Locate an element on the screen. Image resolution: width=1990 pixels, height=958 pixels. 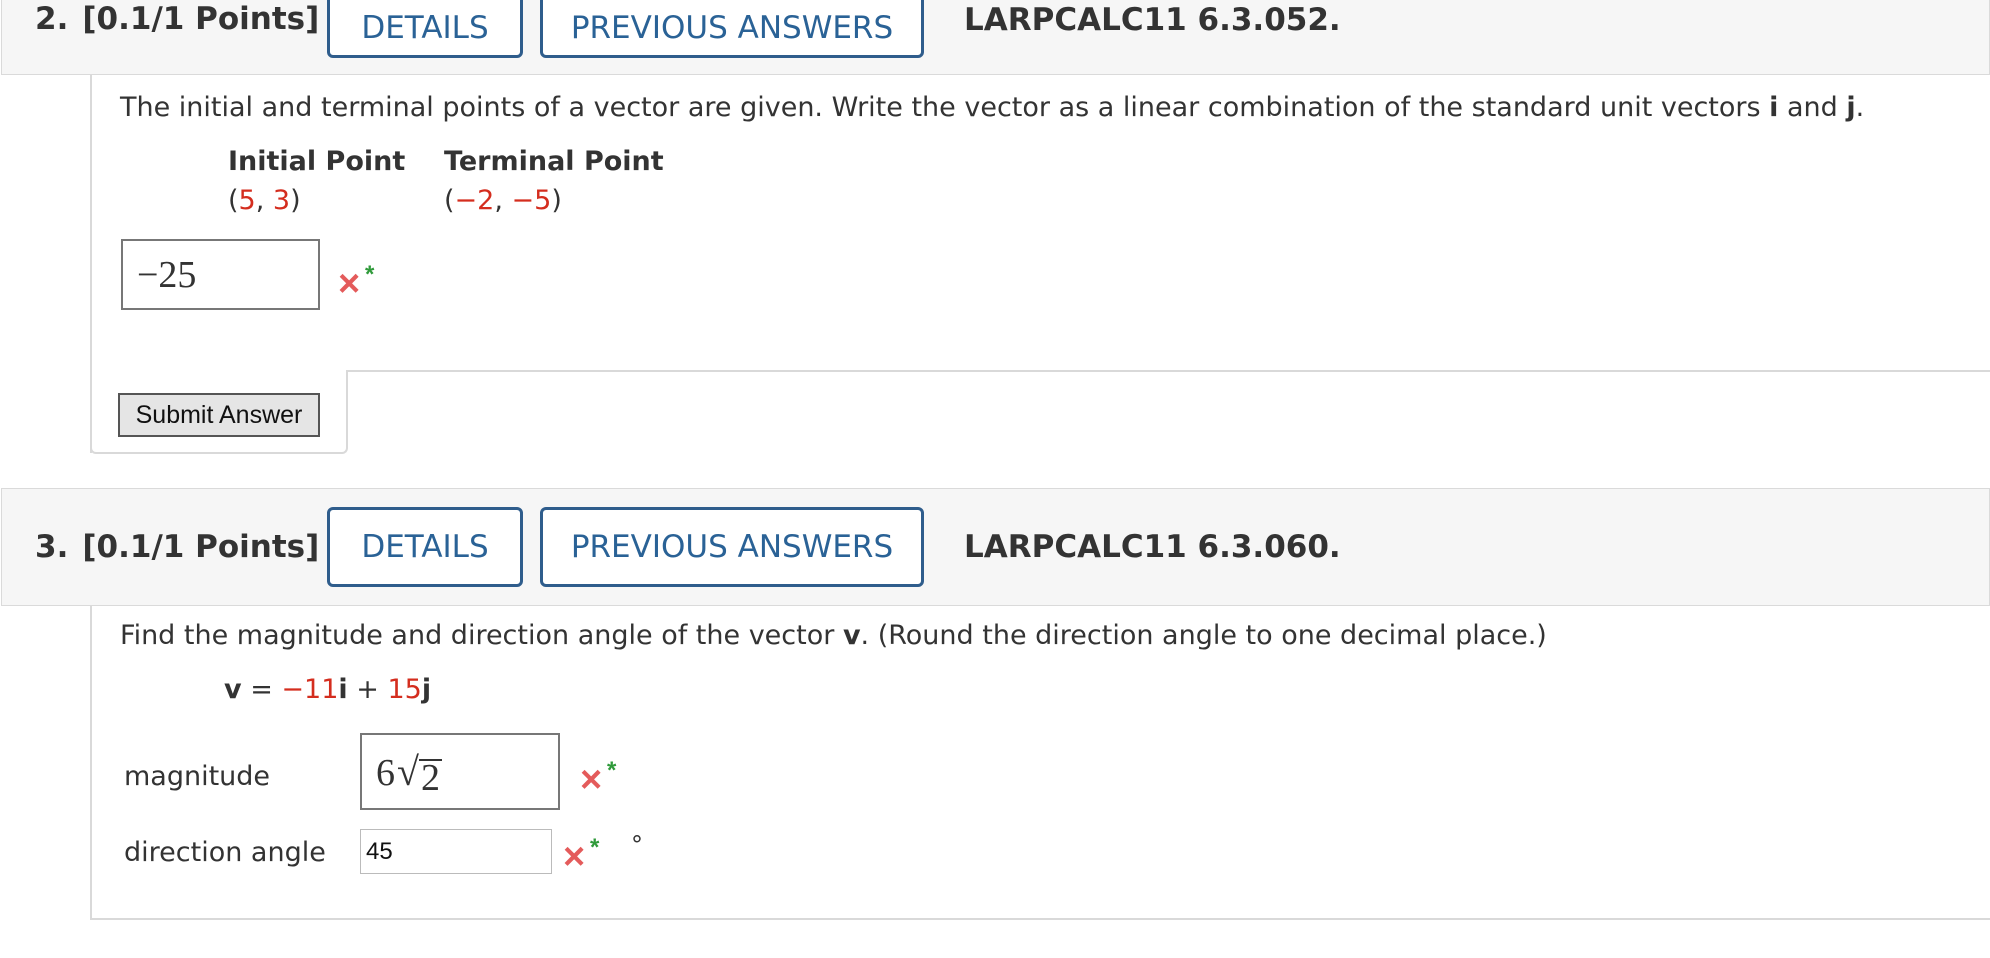
q2-previous-answers-label: PREVIOUS ANSWERS is located at coordinates (732, 28).